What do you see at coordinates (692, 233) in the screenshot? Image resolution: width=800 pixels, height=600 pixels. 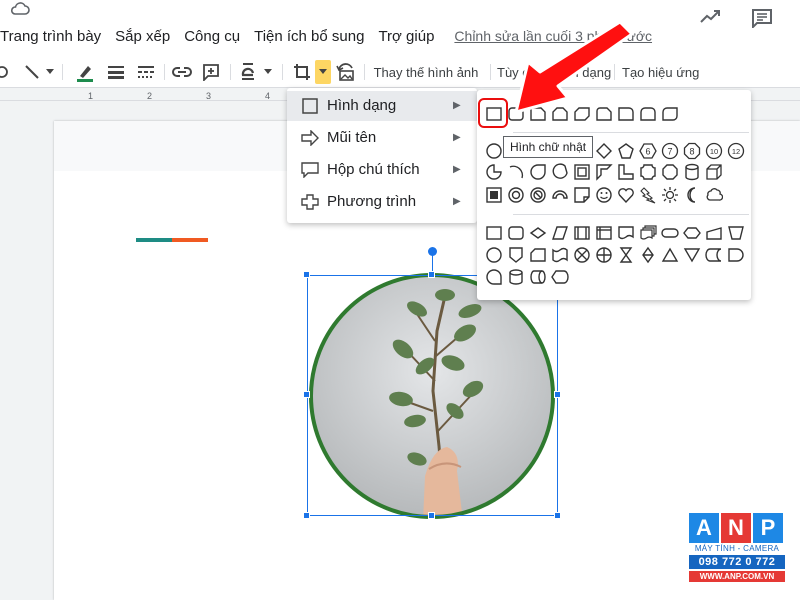 I see `flowchart-preparation-icon` at bounding box center [692, 233].